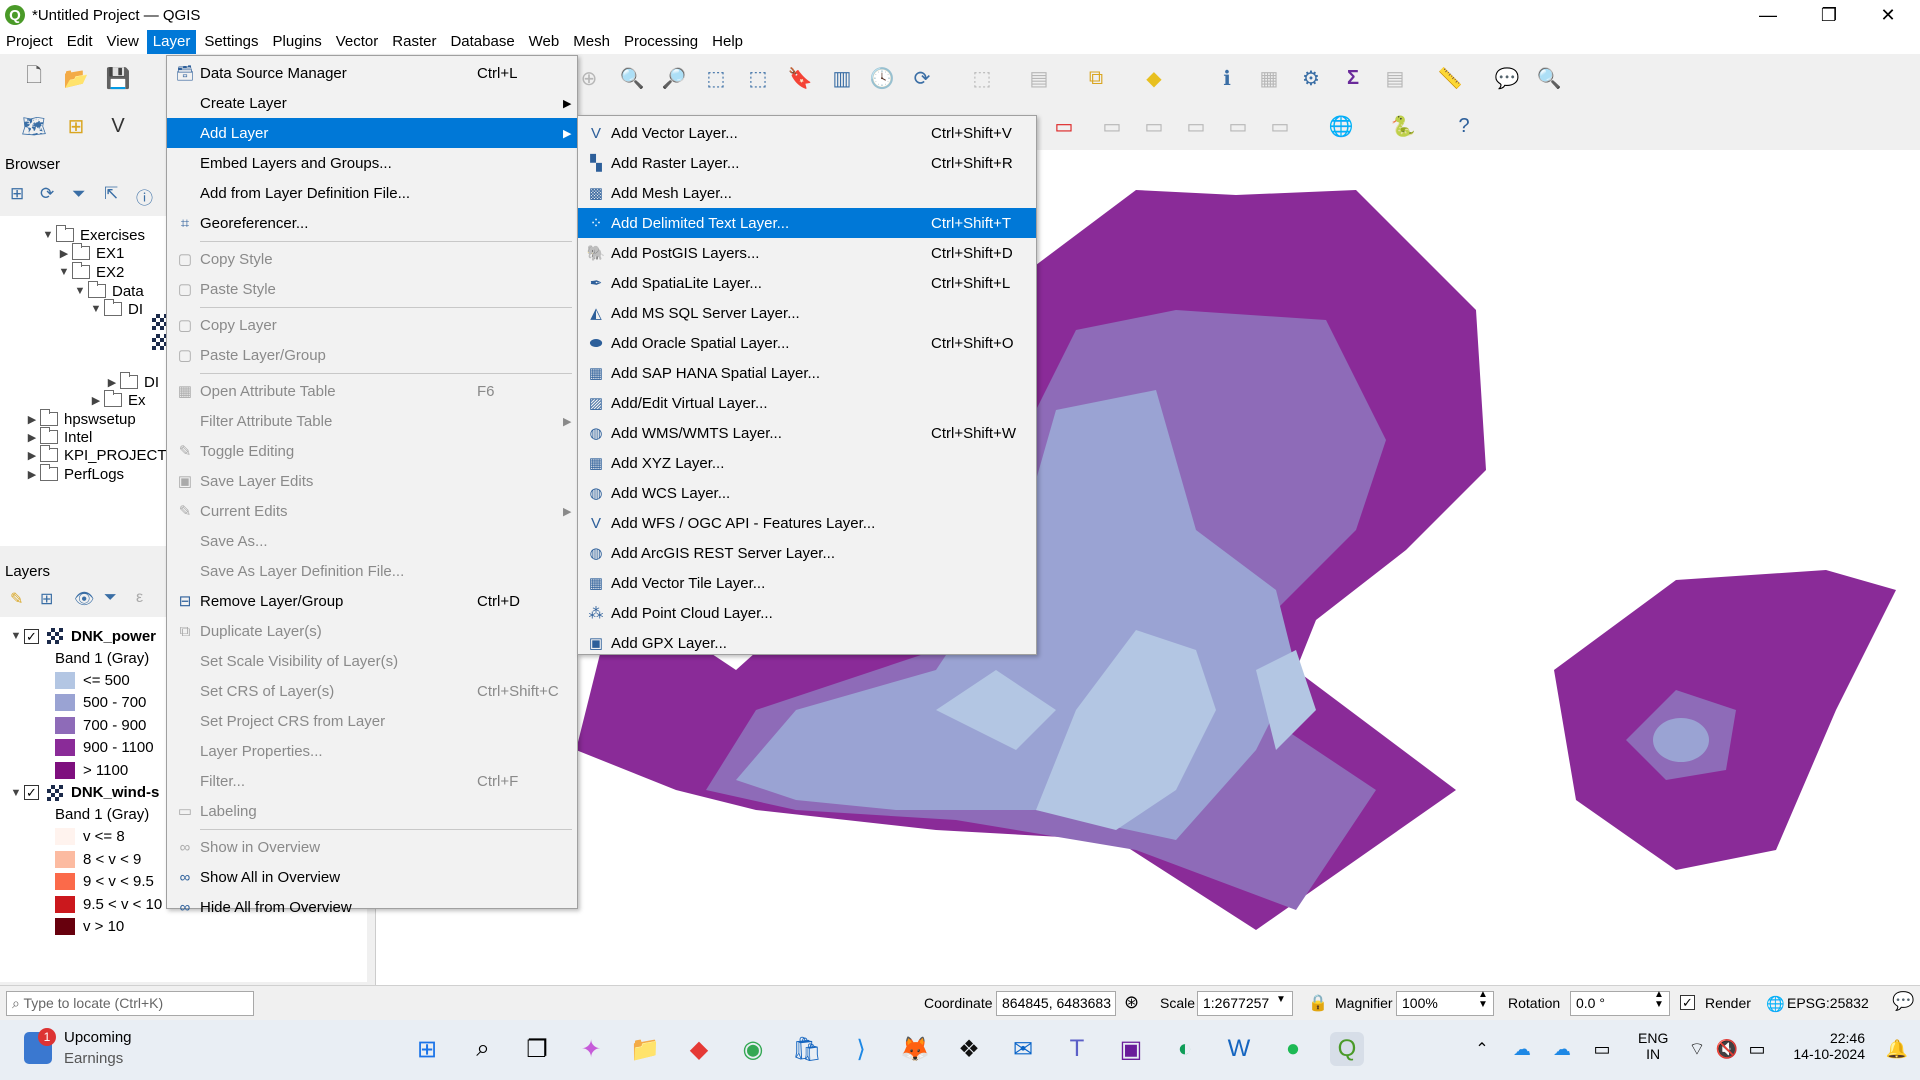 Image resolution: width=1920 pixels, height=1080 pixels. Describe the element at coordinates (372, 691) in the screenshot. I see `menu-item-set-crs-of-layer-s: Set CRS of Layer(s) Ctrl+Shift+C` at that location.